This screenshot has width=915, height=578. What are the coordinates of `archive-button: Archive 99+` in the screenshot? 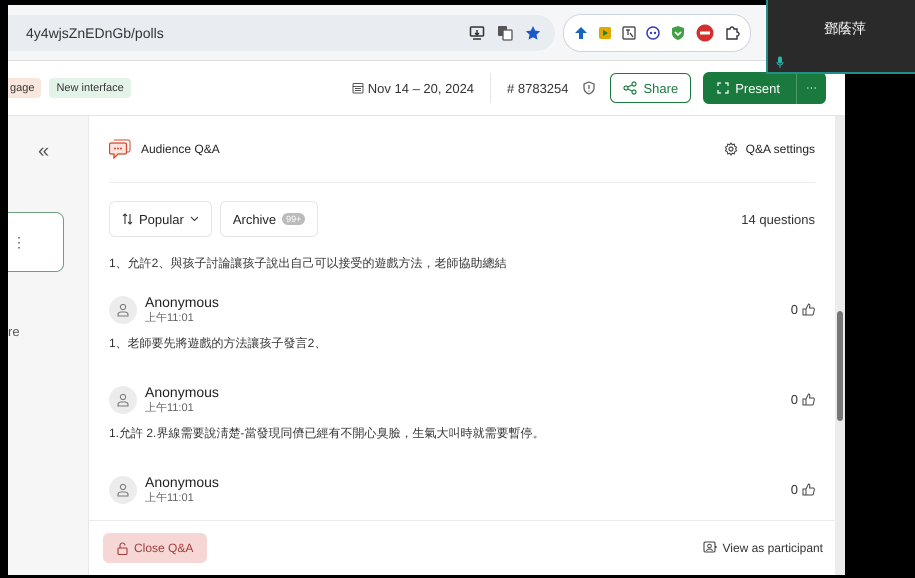 It's located at (269, 219).